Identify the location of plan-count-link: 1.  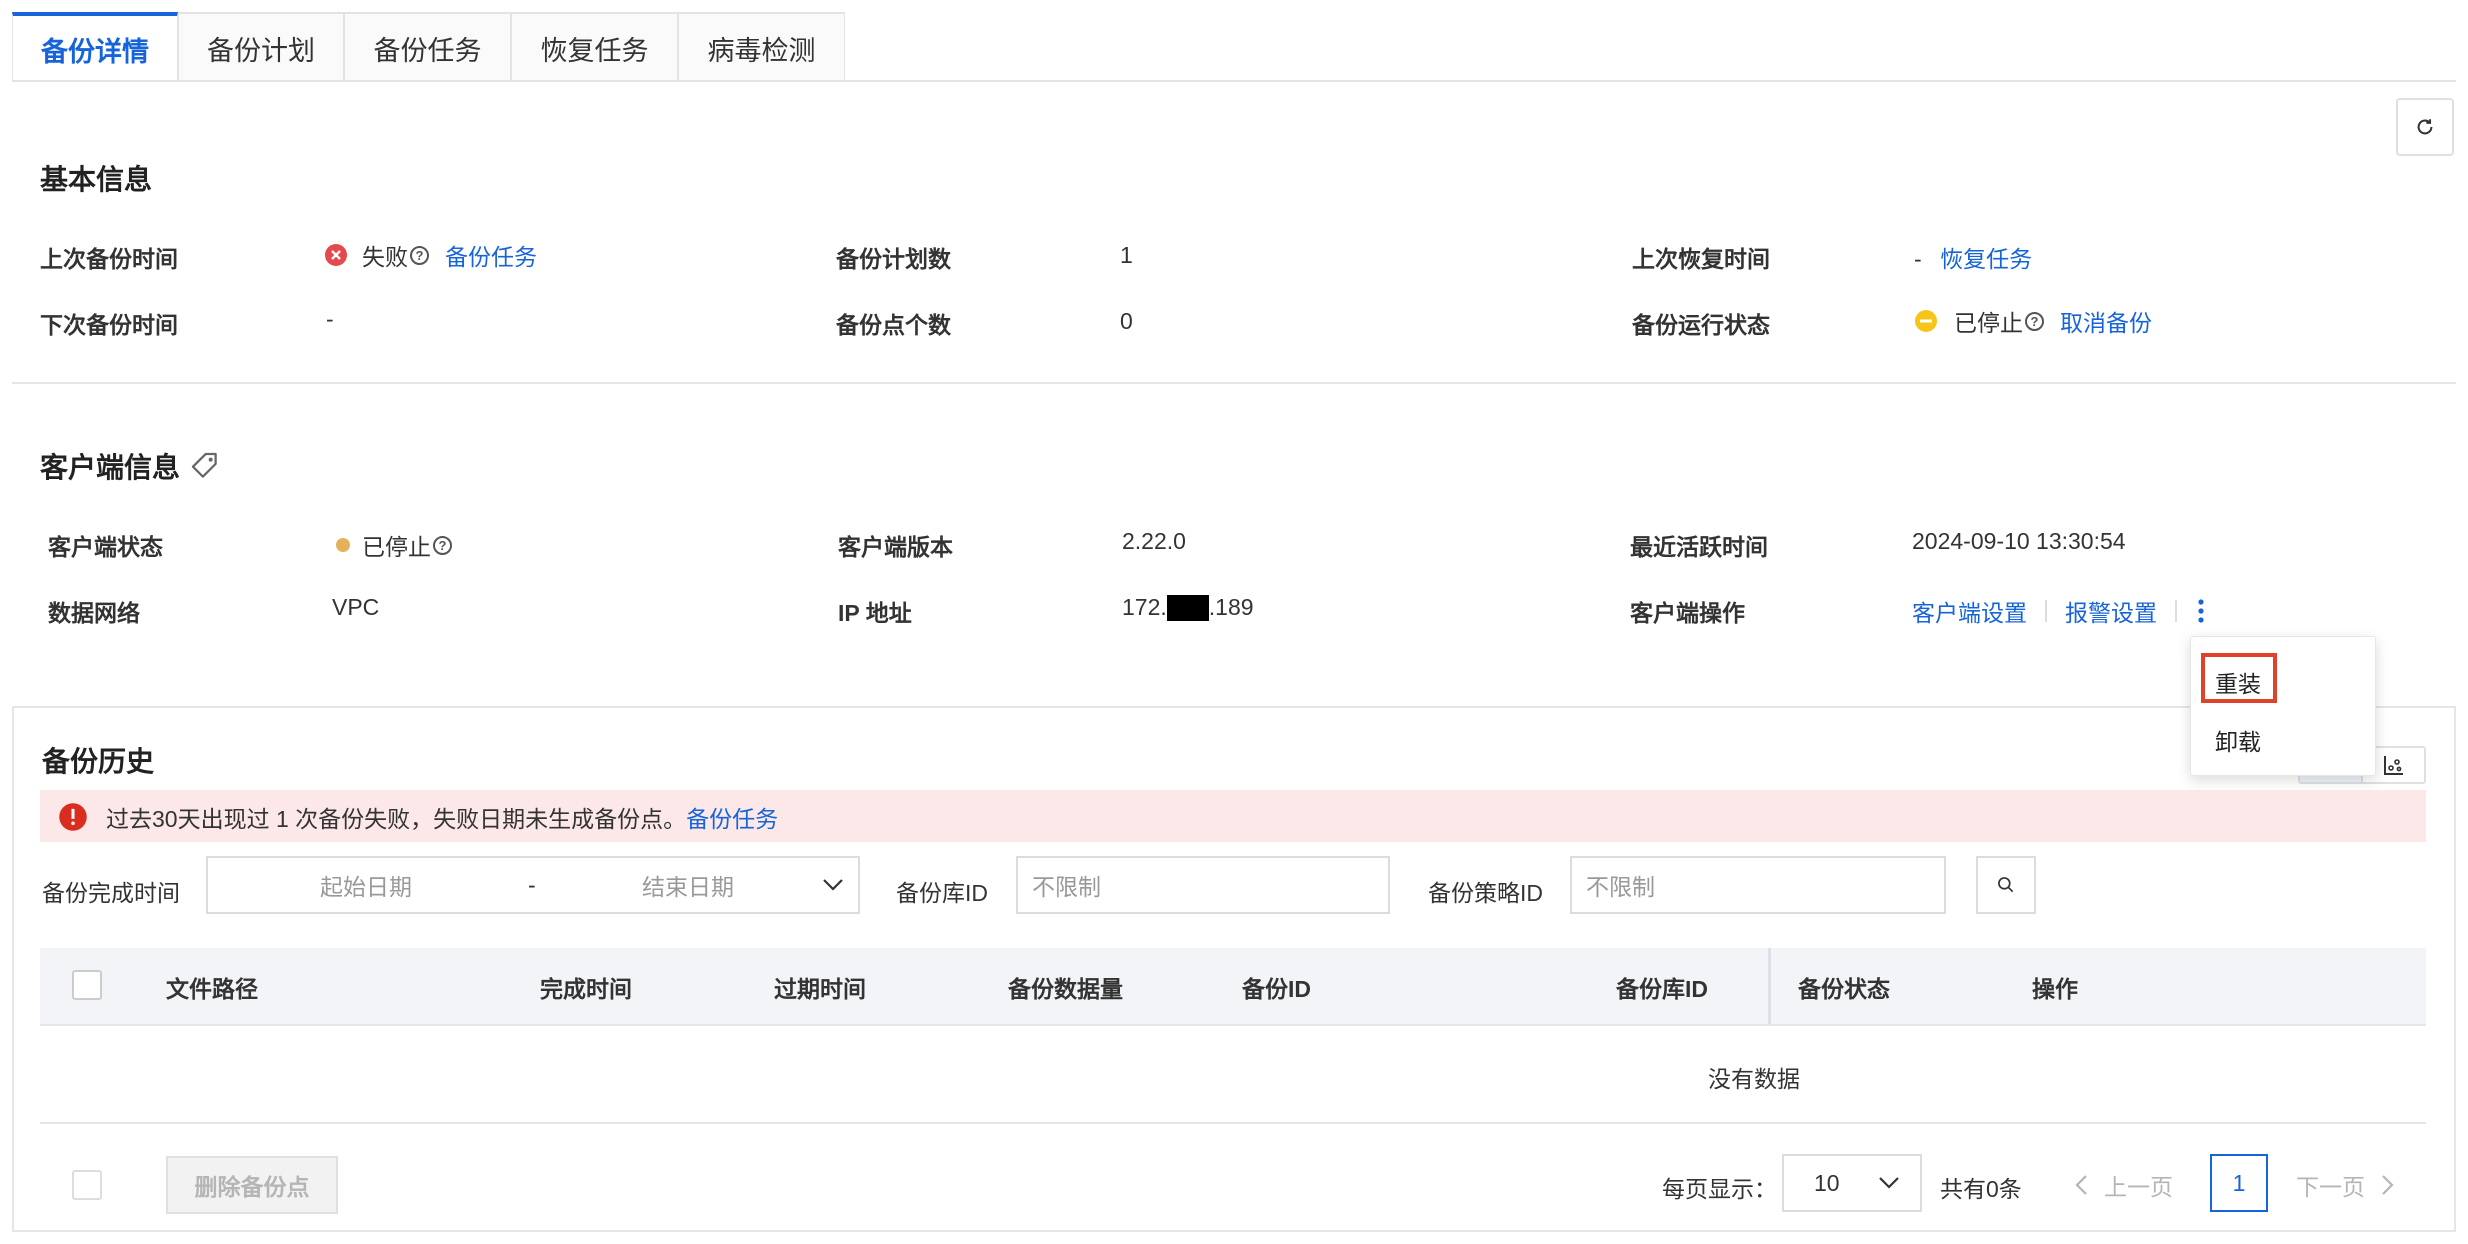
(1126, 255).